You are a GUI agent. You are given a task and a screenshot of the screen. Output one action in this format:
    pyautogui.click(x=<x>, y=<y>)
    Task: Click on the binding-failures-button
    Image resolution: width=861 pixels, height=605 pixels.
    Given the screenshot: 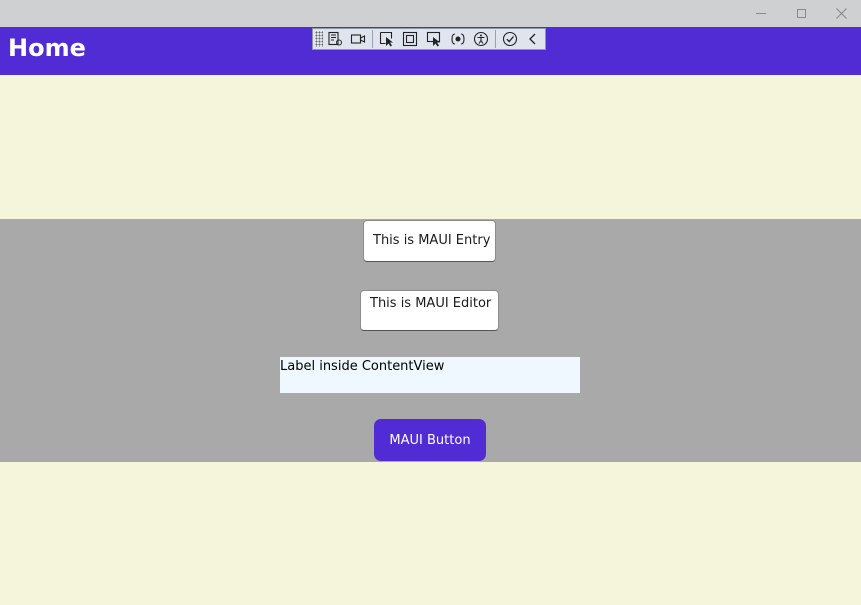 What is the action you would take?
    pyautogui.click(x=458, y=39)
    